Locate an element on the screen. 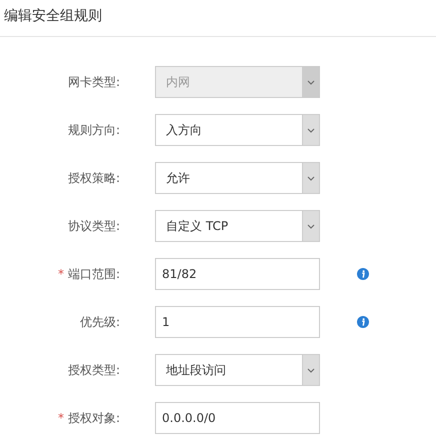 The height and width of the screenshot is (436, 436). input-field: 1 is located at coordinates (237, 322).